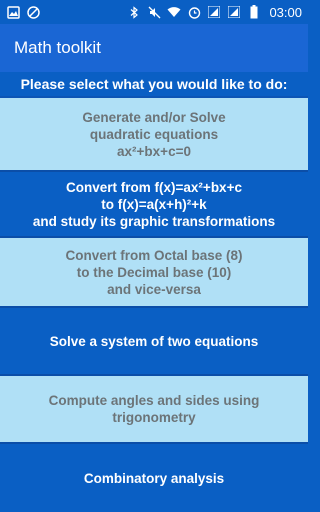  I want to click on bluetooth-icon, so click(134, 12).